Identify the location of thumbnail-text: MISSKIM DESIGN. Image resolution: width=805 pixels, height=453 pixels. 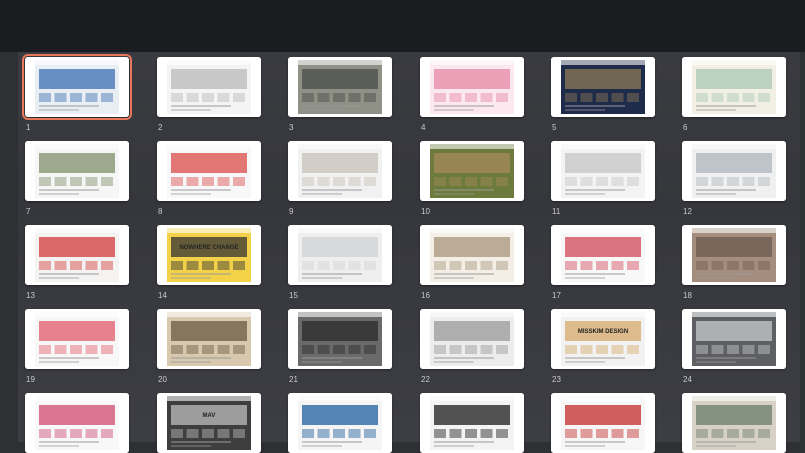
(603, 332).